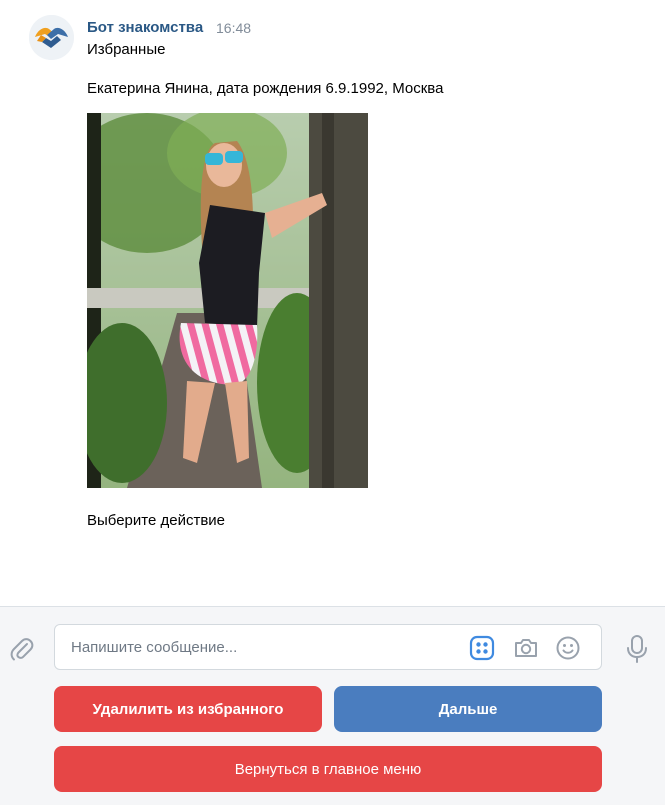  I want to click on next-button: Дальше, so click(468, 709).